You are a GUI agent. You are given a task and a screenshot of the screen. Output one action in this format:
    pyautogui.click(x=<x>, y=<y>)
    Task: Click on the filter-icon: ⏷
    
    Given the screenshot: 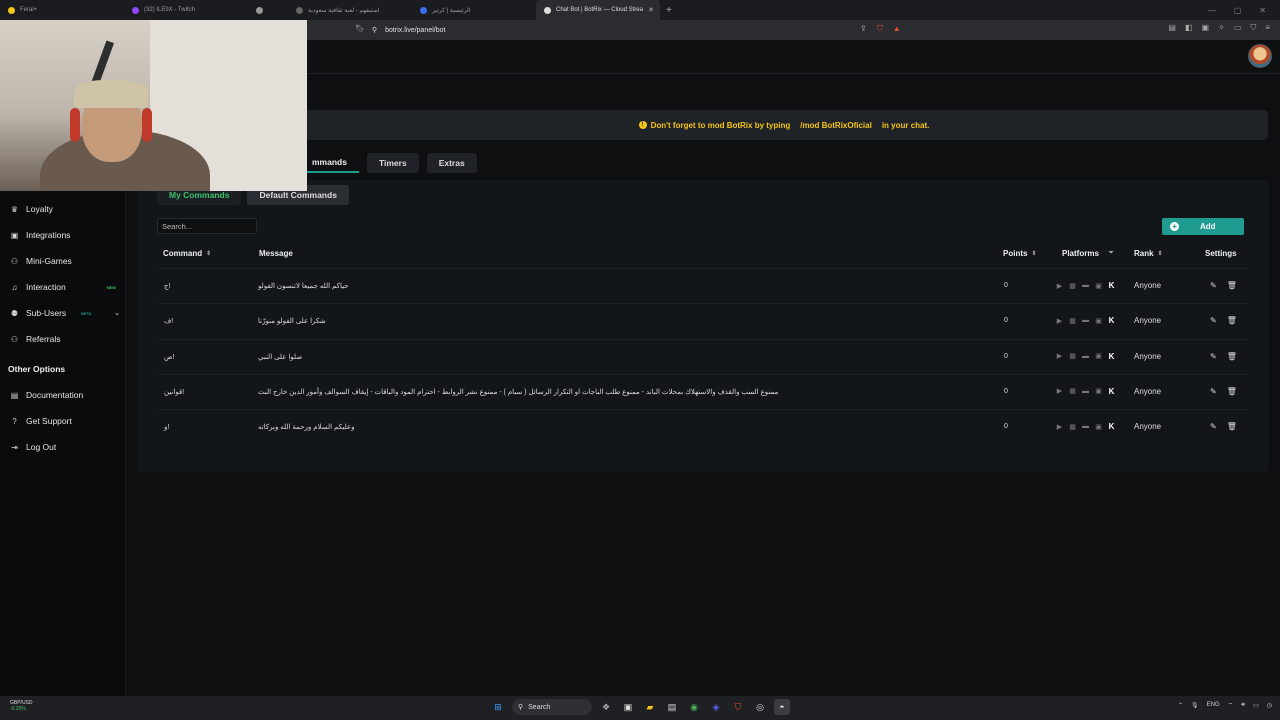 What is the action you would take?
    pyautogui.click(x=1111, y=253)
    